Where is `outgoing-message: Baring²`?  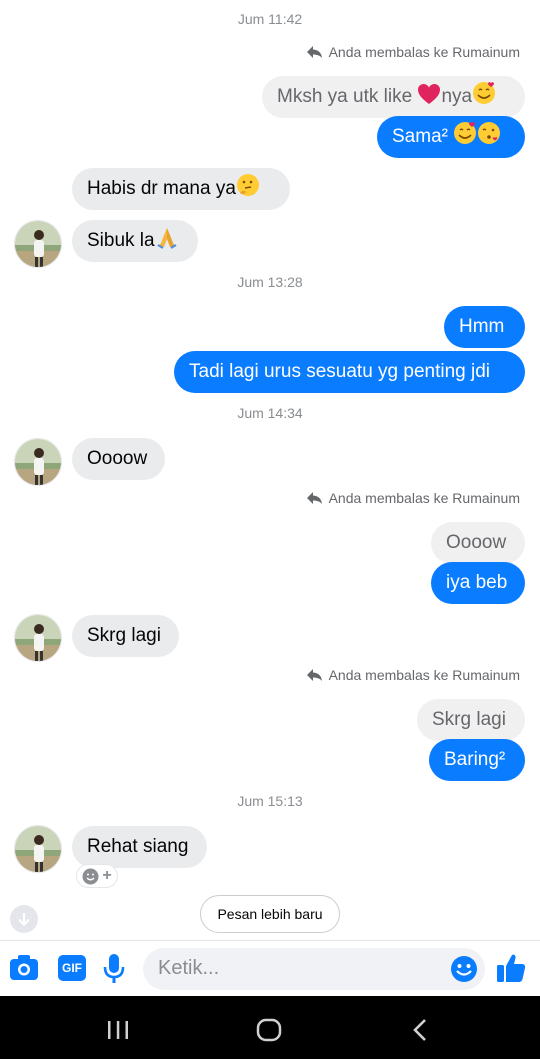
outgoing-message: Baring² is located at coordinates (477, 760).